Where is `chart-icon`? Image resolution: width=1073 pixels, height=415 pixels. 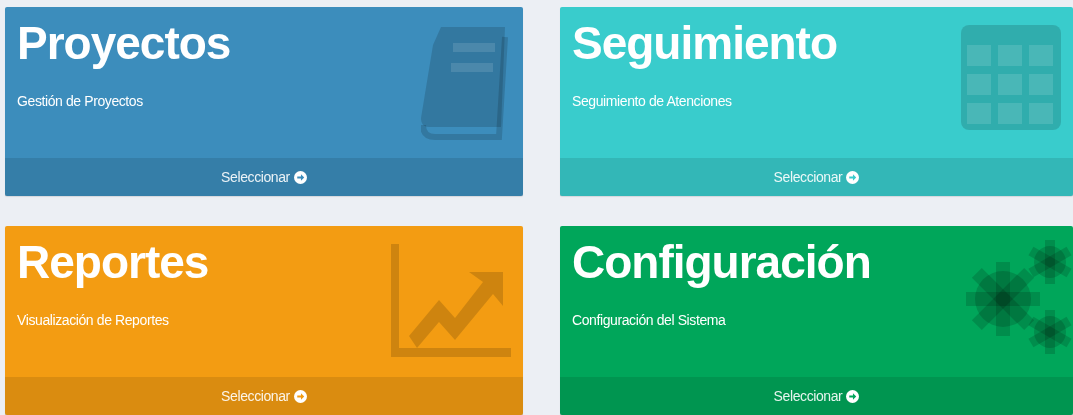 chart-icon is located at coordinates (451, 301).